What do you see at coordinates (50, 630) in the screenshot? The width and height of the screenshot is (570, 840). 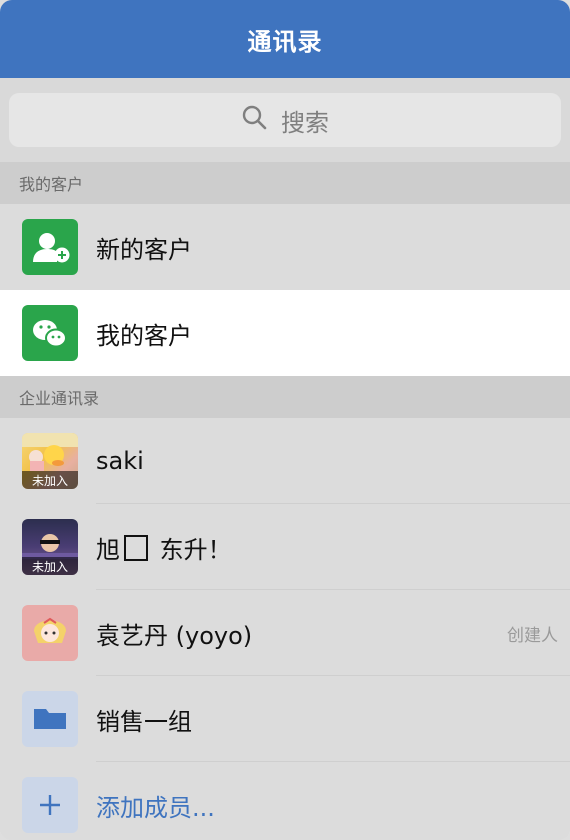 I see `avatar-image` at bounding box center [50, 630].